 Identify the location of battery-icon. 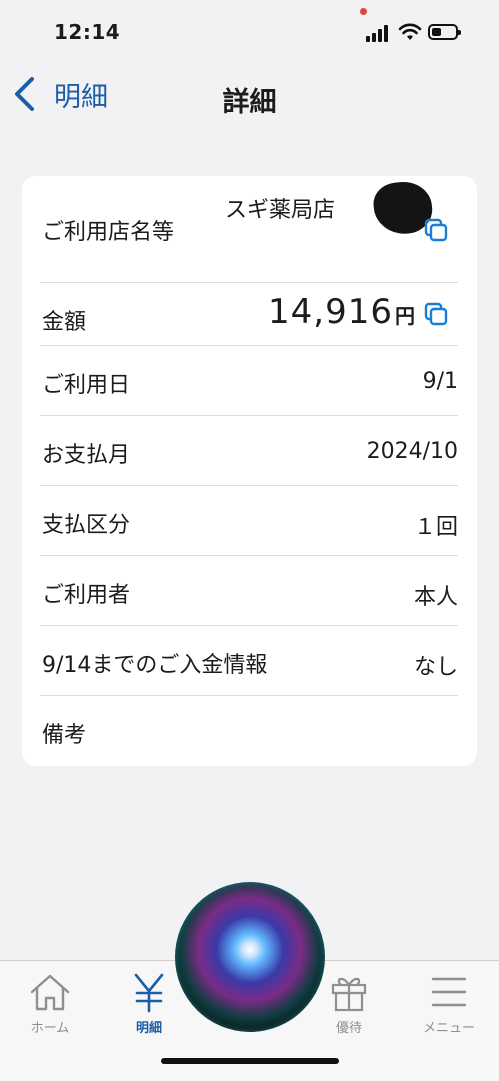
(444, 32).